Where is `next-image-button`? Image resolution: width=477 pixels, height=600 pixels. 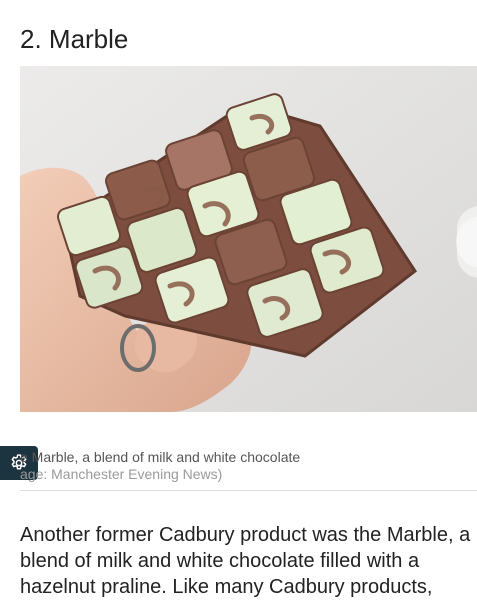 next-image-button is located at coordinates (467, 242).